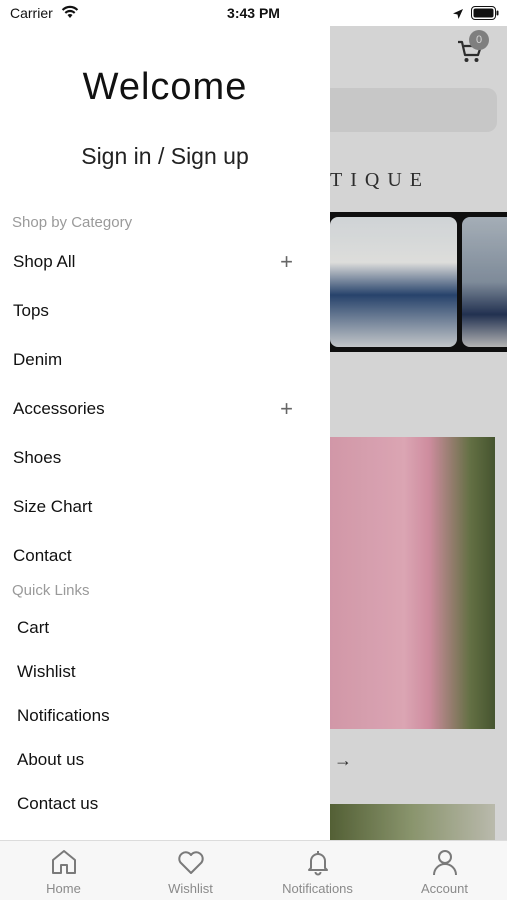 This screenshot has width=507, height=900. Describe the element at coordinates (317, 863) in the screenshot. I see `bell-icon` at that location.